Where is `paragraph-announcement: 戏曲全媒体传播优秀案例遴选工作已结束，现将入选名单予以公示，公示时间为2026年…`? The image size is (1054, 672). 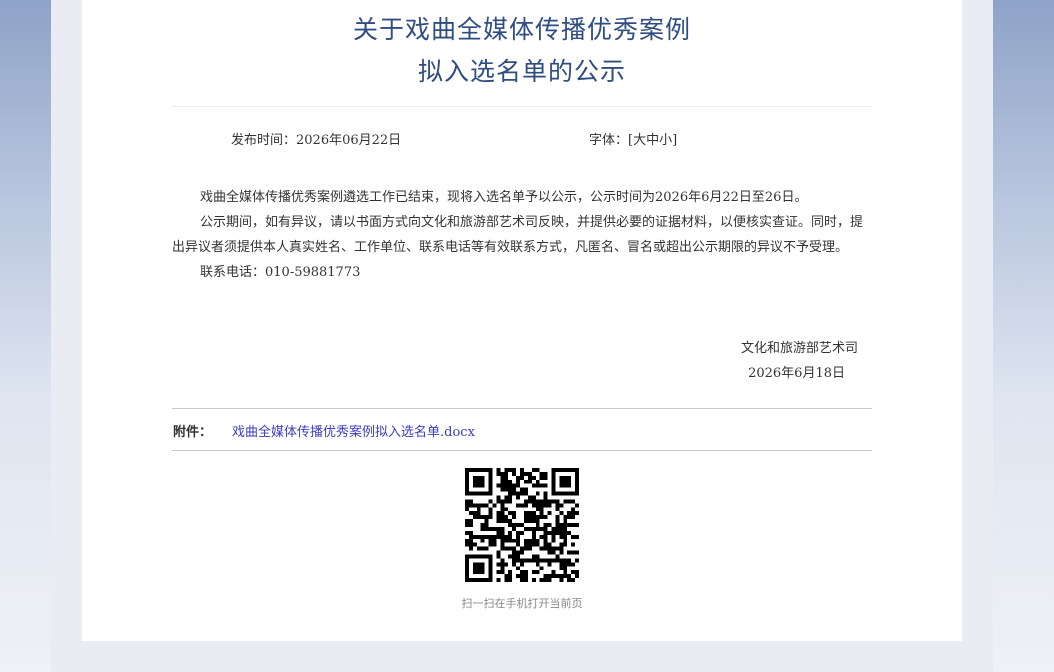
paragraph-announcement: 戏曲全媒体传播优秀案例遴选工作已结束，现将入选名单予以公示，公示时间为2026年… is located at coordinates (504, 197).